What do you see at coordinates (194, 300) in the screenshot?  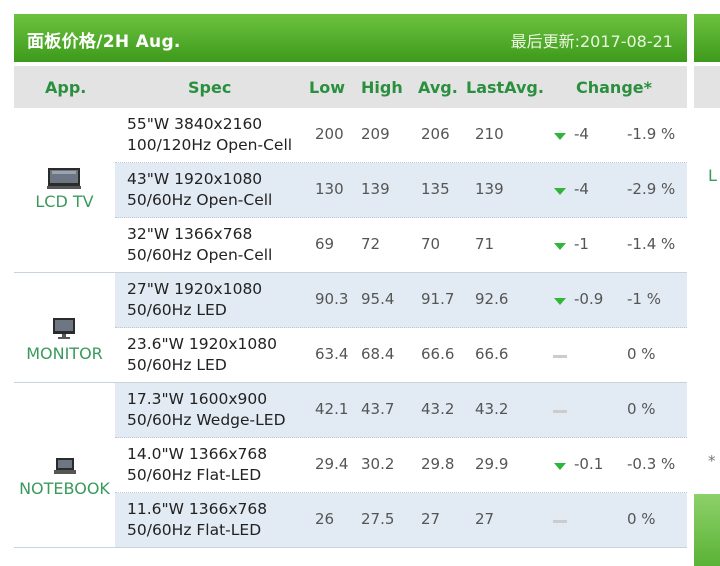 I see `cell-spec: 27"W 1920x1080 50/60Hz LED` at bounding box center [194, 300].